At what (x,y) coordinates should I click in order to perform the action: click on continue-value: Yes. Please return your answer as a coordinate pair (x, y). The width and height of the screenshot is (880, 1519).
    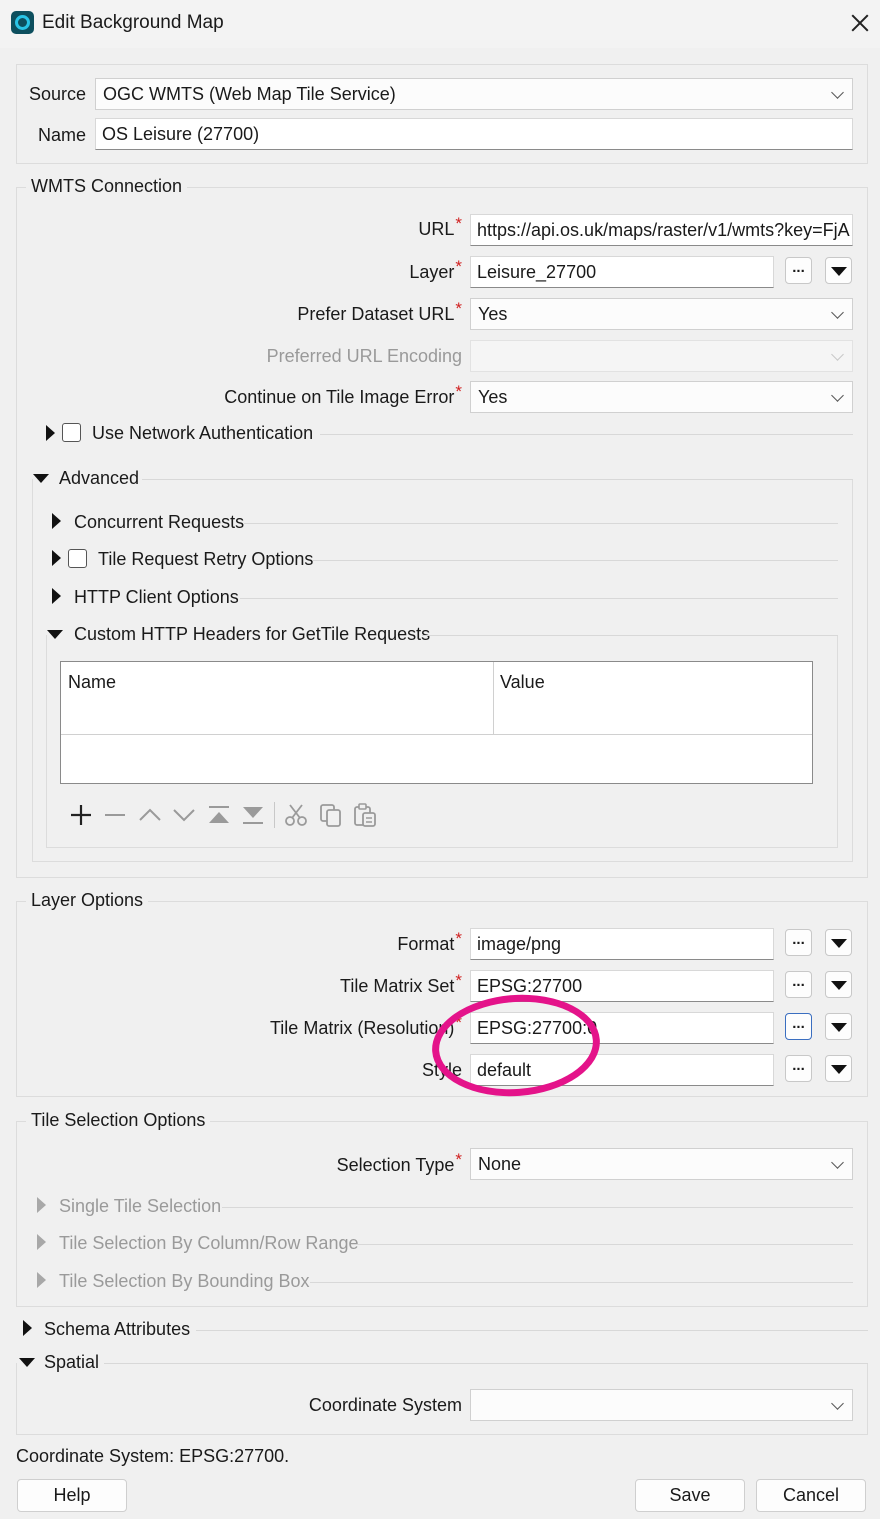
    Looking at the image, I should click on (493, 397).